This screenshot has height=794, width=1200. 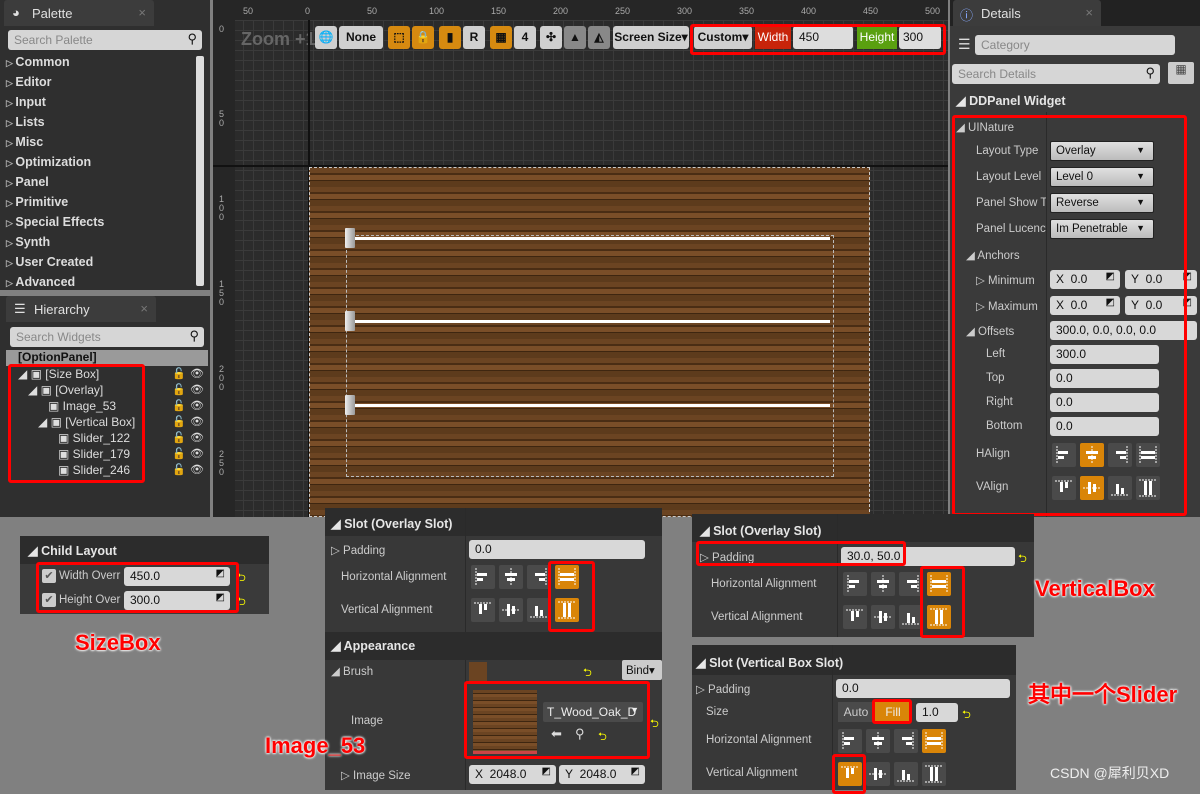 What do you see at coordinates (28, 82) in the screenshot?
I see `palette-category-editor: Editor` at bounding box center [28, 82].